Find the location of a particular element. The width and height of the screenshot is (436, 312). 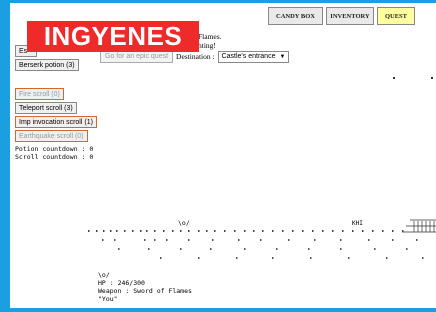

map-enemy-label: KHI is located at coordinates (357, 223).